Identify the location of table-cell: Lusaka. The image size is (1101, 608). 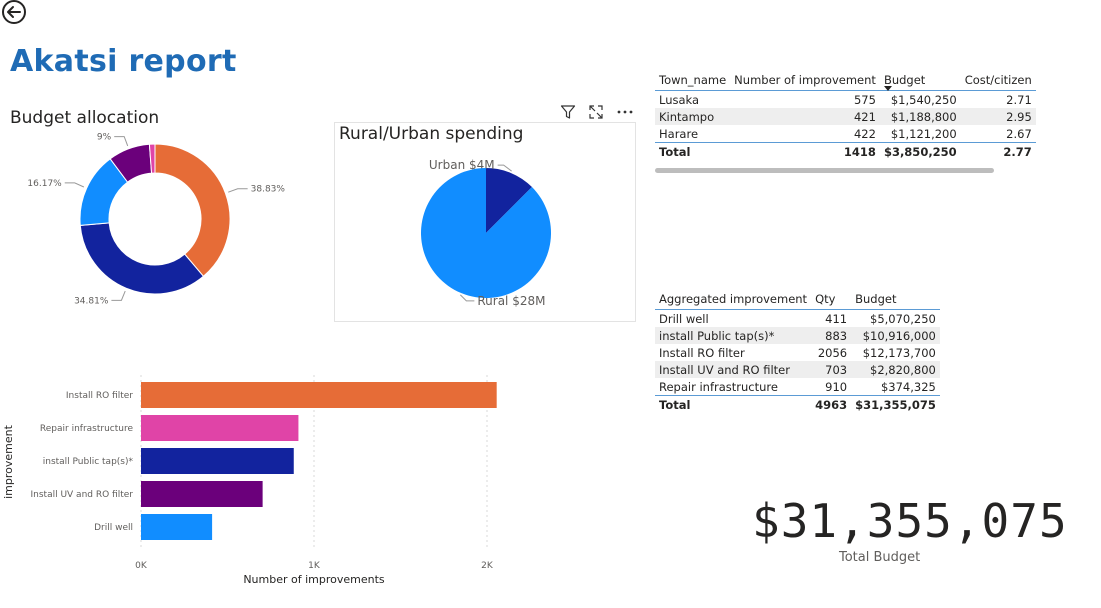
(679, 99).